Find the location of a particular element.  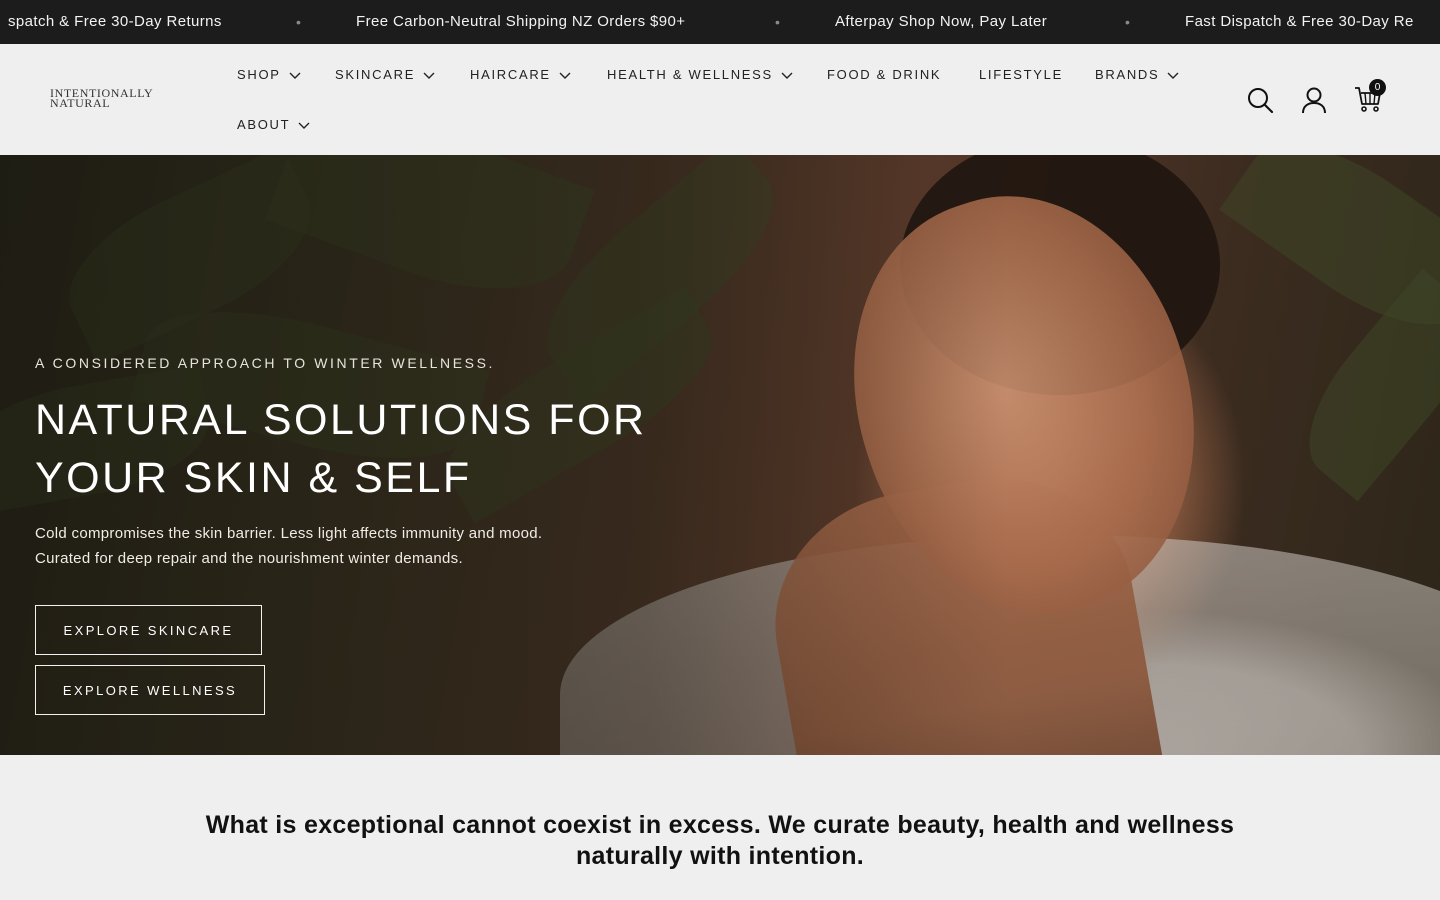

nav-item-shop: SHOP is located at coordinates (269, 74).